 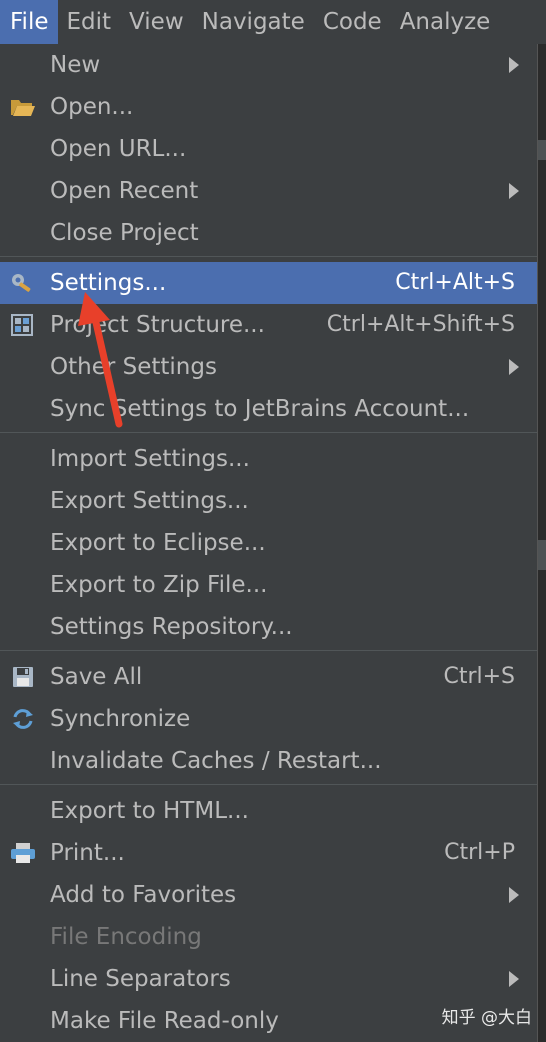 What do you see at coordinates (445, 22) in the screenshot?
I see `menu-analyze: Analyze` at bounding box center [445, 22].